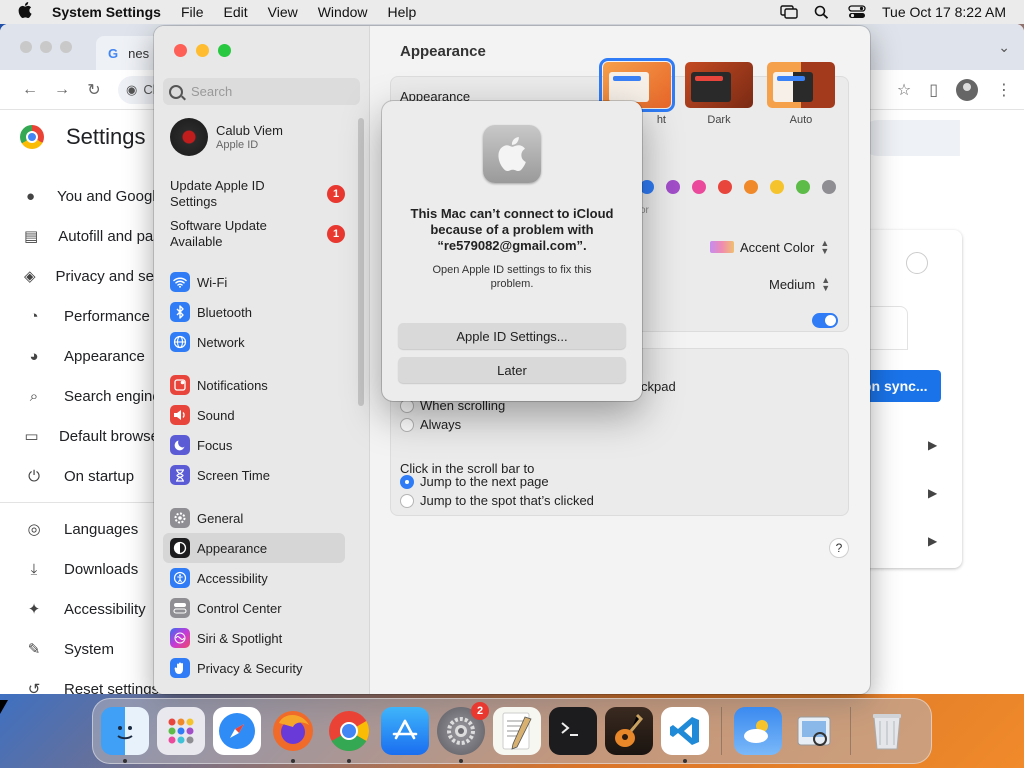 This screenshot has width=1024, height=768. What do you see at coordinates (257, 194) in the screenshot?
I see `update-apple-id-settings-item: Update Apple ID Settings 1` at bounding box center [257, 194].